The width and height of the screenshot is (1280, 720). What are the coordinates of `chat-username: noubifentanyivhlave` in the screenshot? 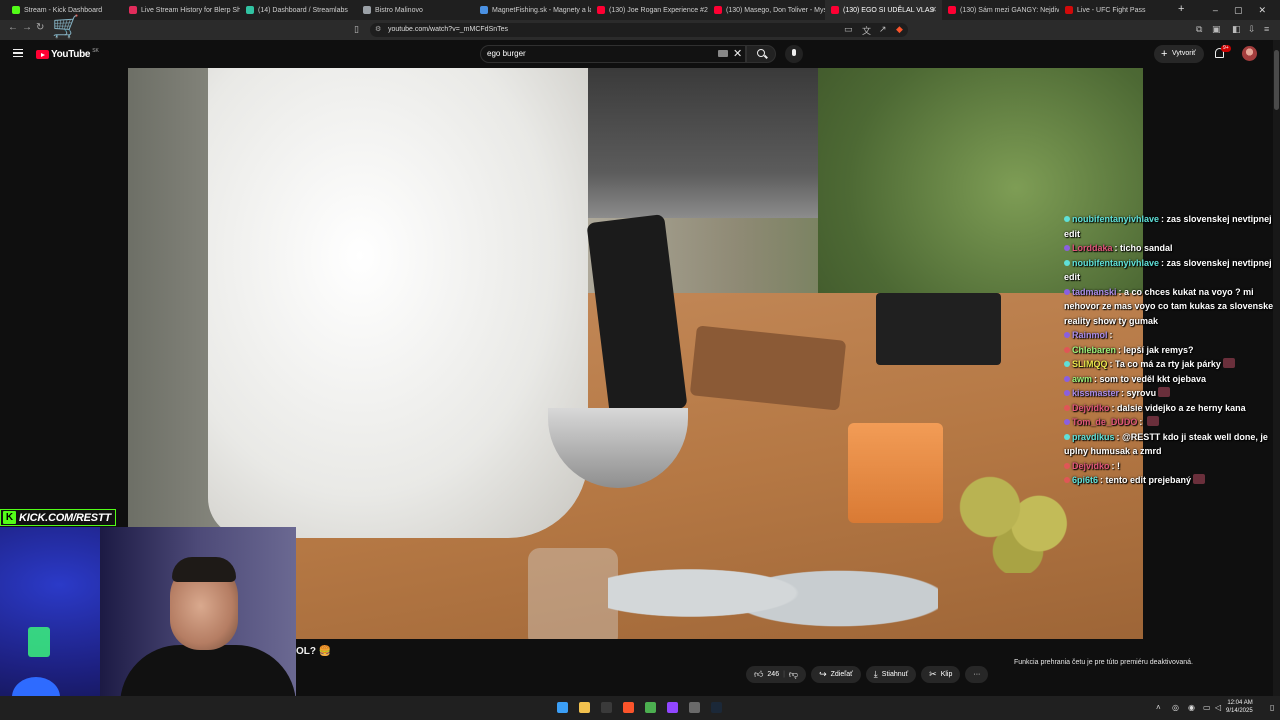 It's located at (1116, 262).